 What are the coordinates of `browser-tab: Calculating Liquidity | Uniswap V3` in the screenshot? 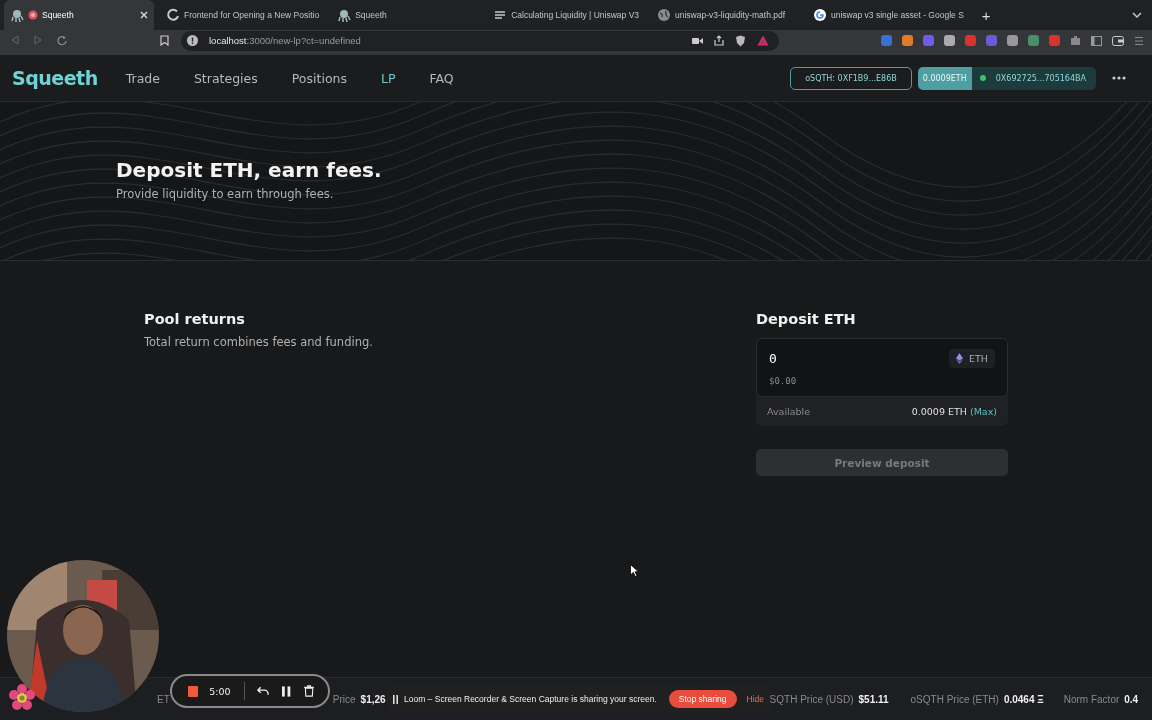 It's located at (566, 15).